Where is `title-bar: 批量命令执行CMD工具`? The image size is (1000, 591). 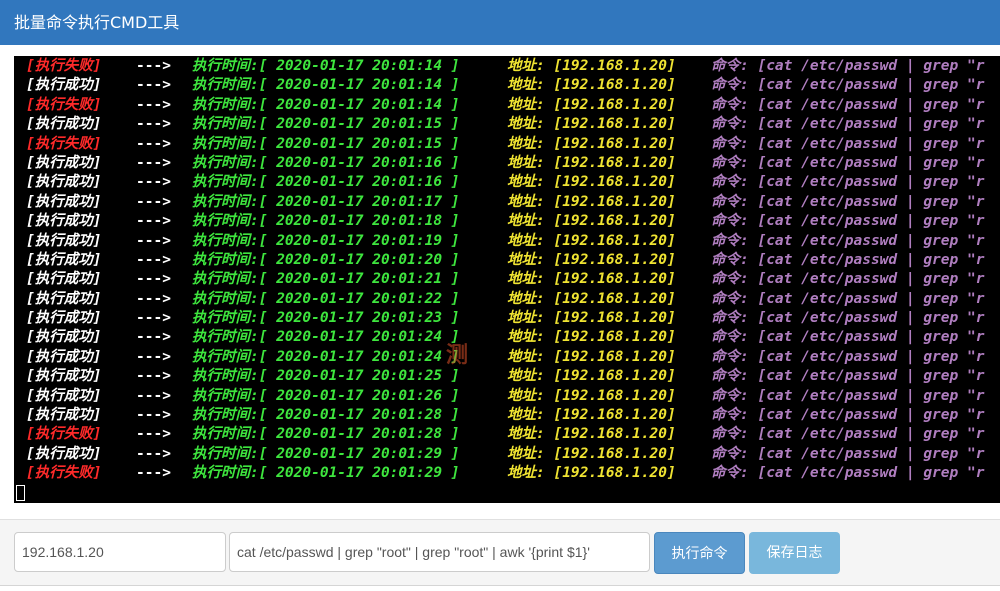
title-bar: 批量命令执行CMD工具 is located at coordinates (500, 22).